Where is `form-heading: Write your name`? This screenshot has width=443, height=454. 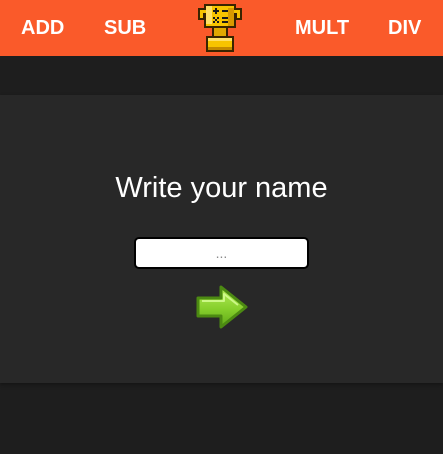 form-heading: Write your name is located at coordinates (221, 188).